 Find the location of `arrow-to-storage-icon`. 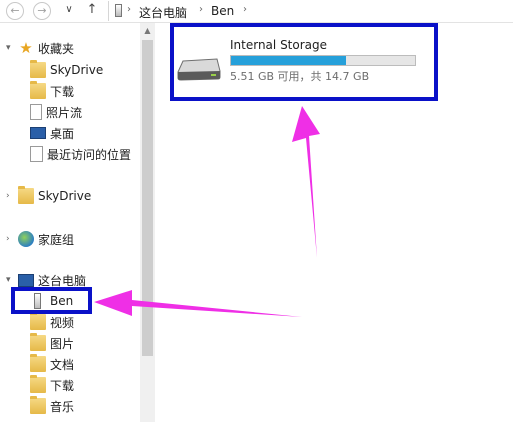

arrow-to-storage-icon is located at coordinates (306, 182).